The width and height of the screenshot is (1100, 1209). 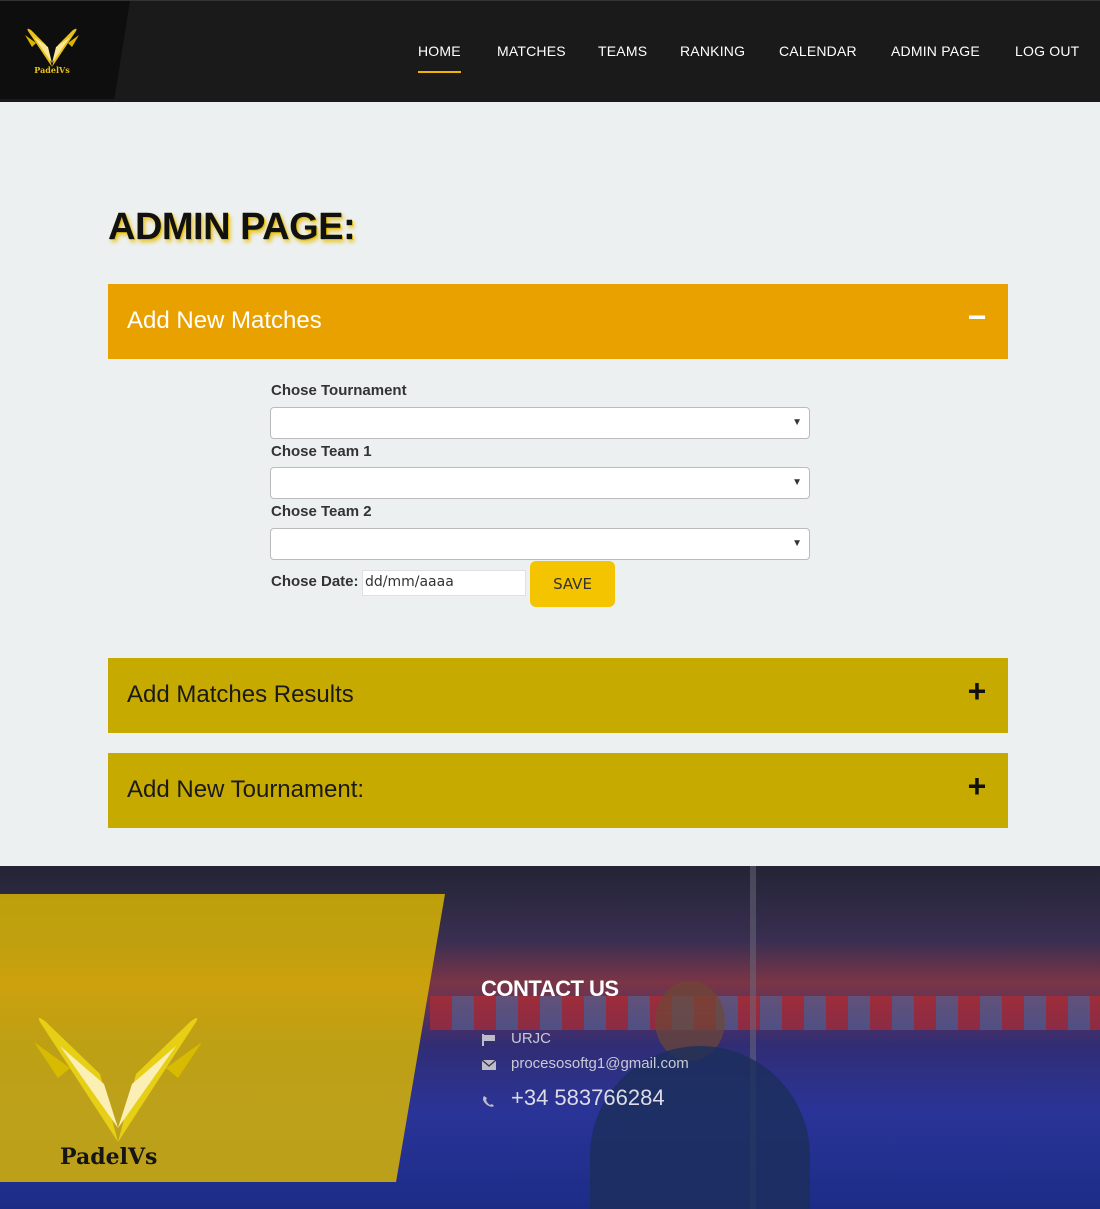 What do you see at coordinates (540, 483) in the screenshot?
I see `team1-select: ▼` at bounding box center [540, 483].